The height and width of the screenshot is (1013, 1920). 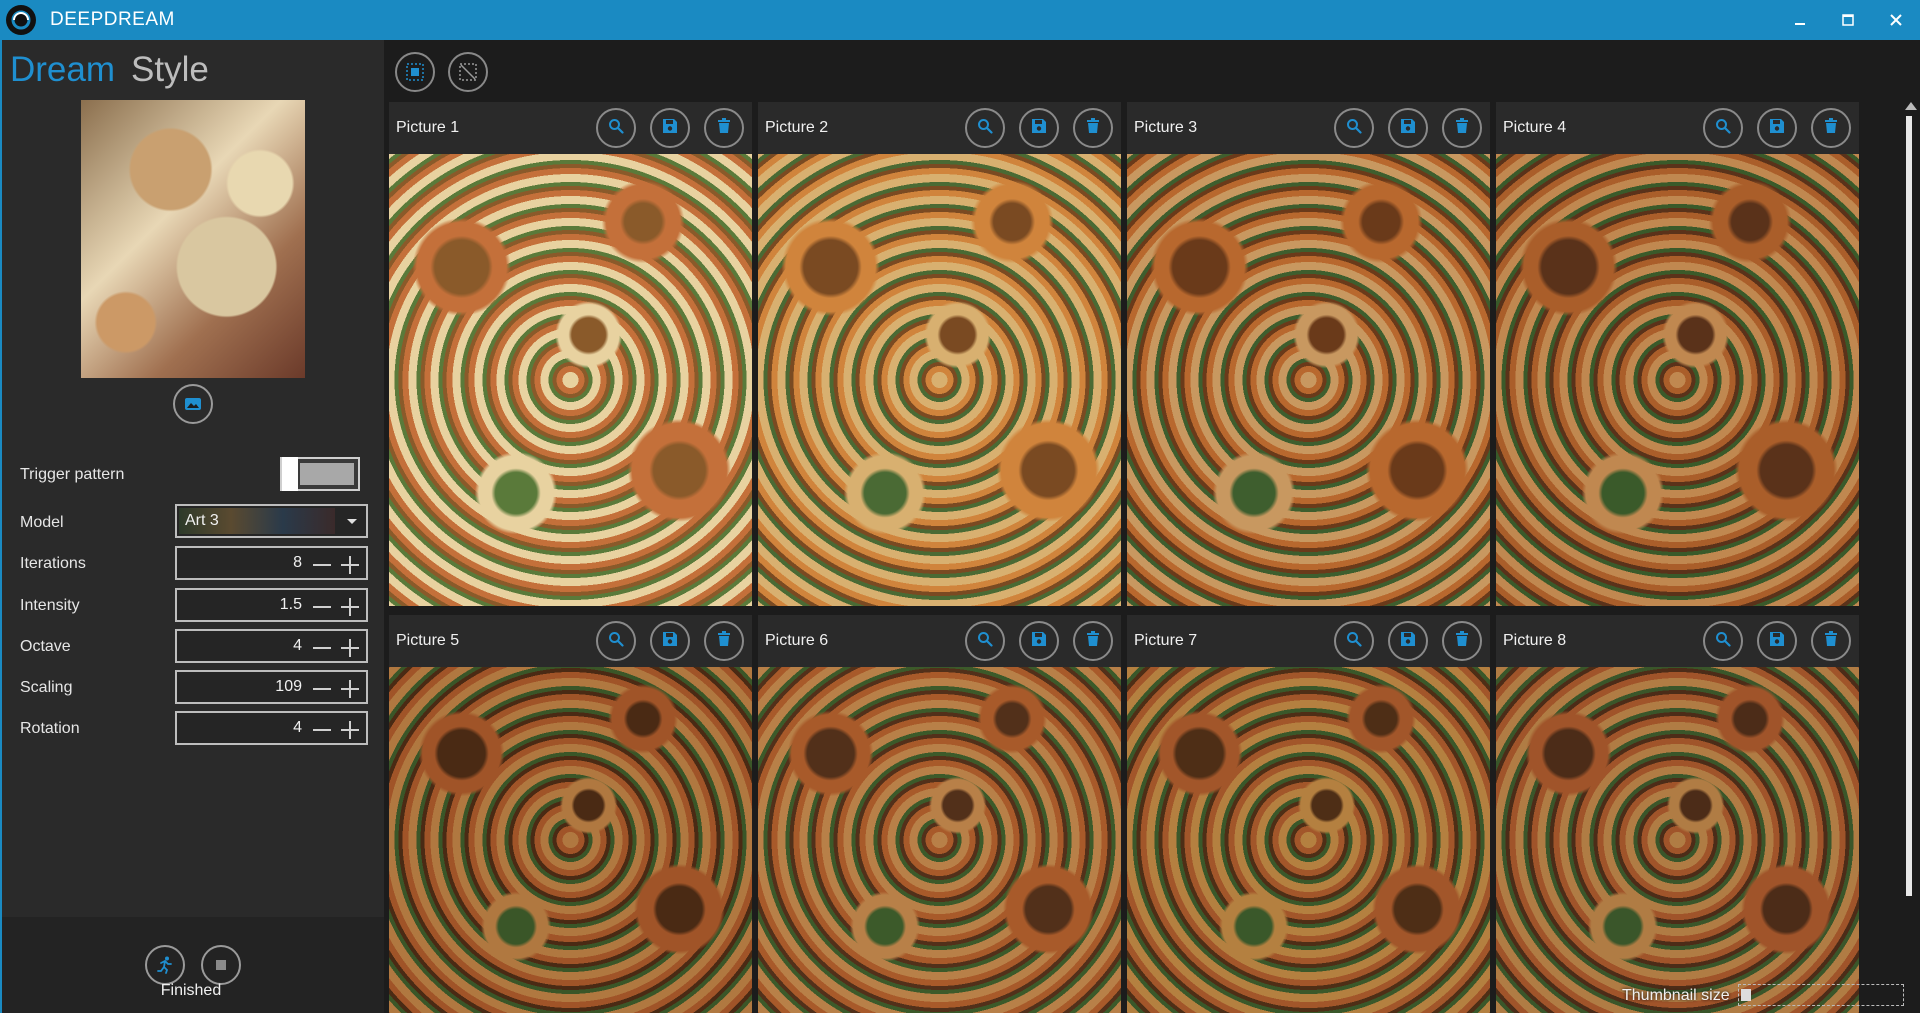 I want to click on intensity-stepper: 1.5, so click(x=271, y=605).